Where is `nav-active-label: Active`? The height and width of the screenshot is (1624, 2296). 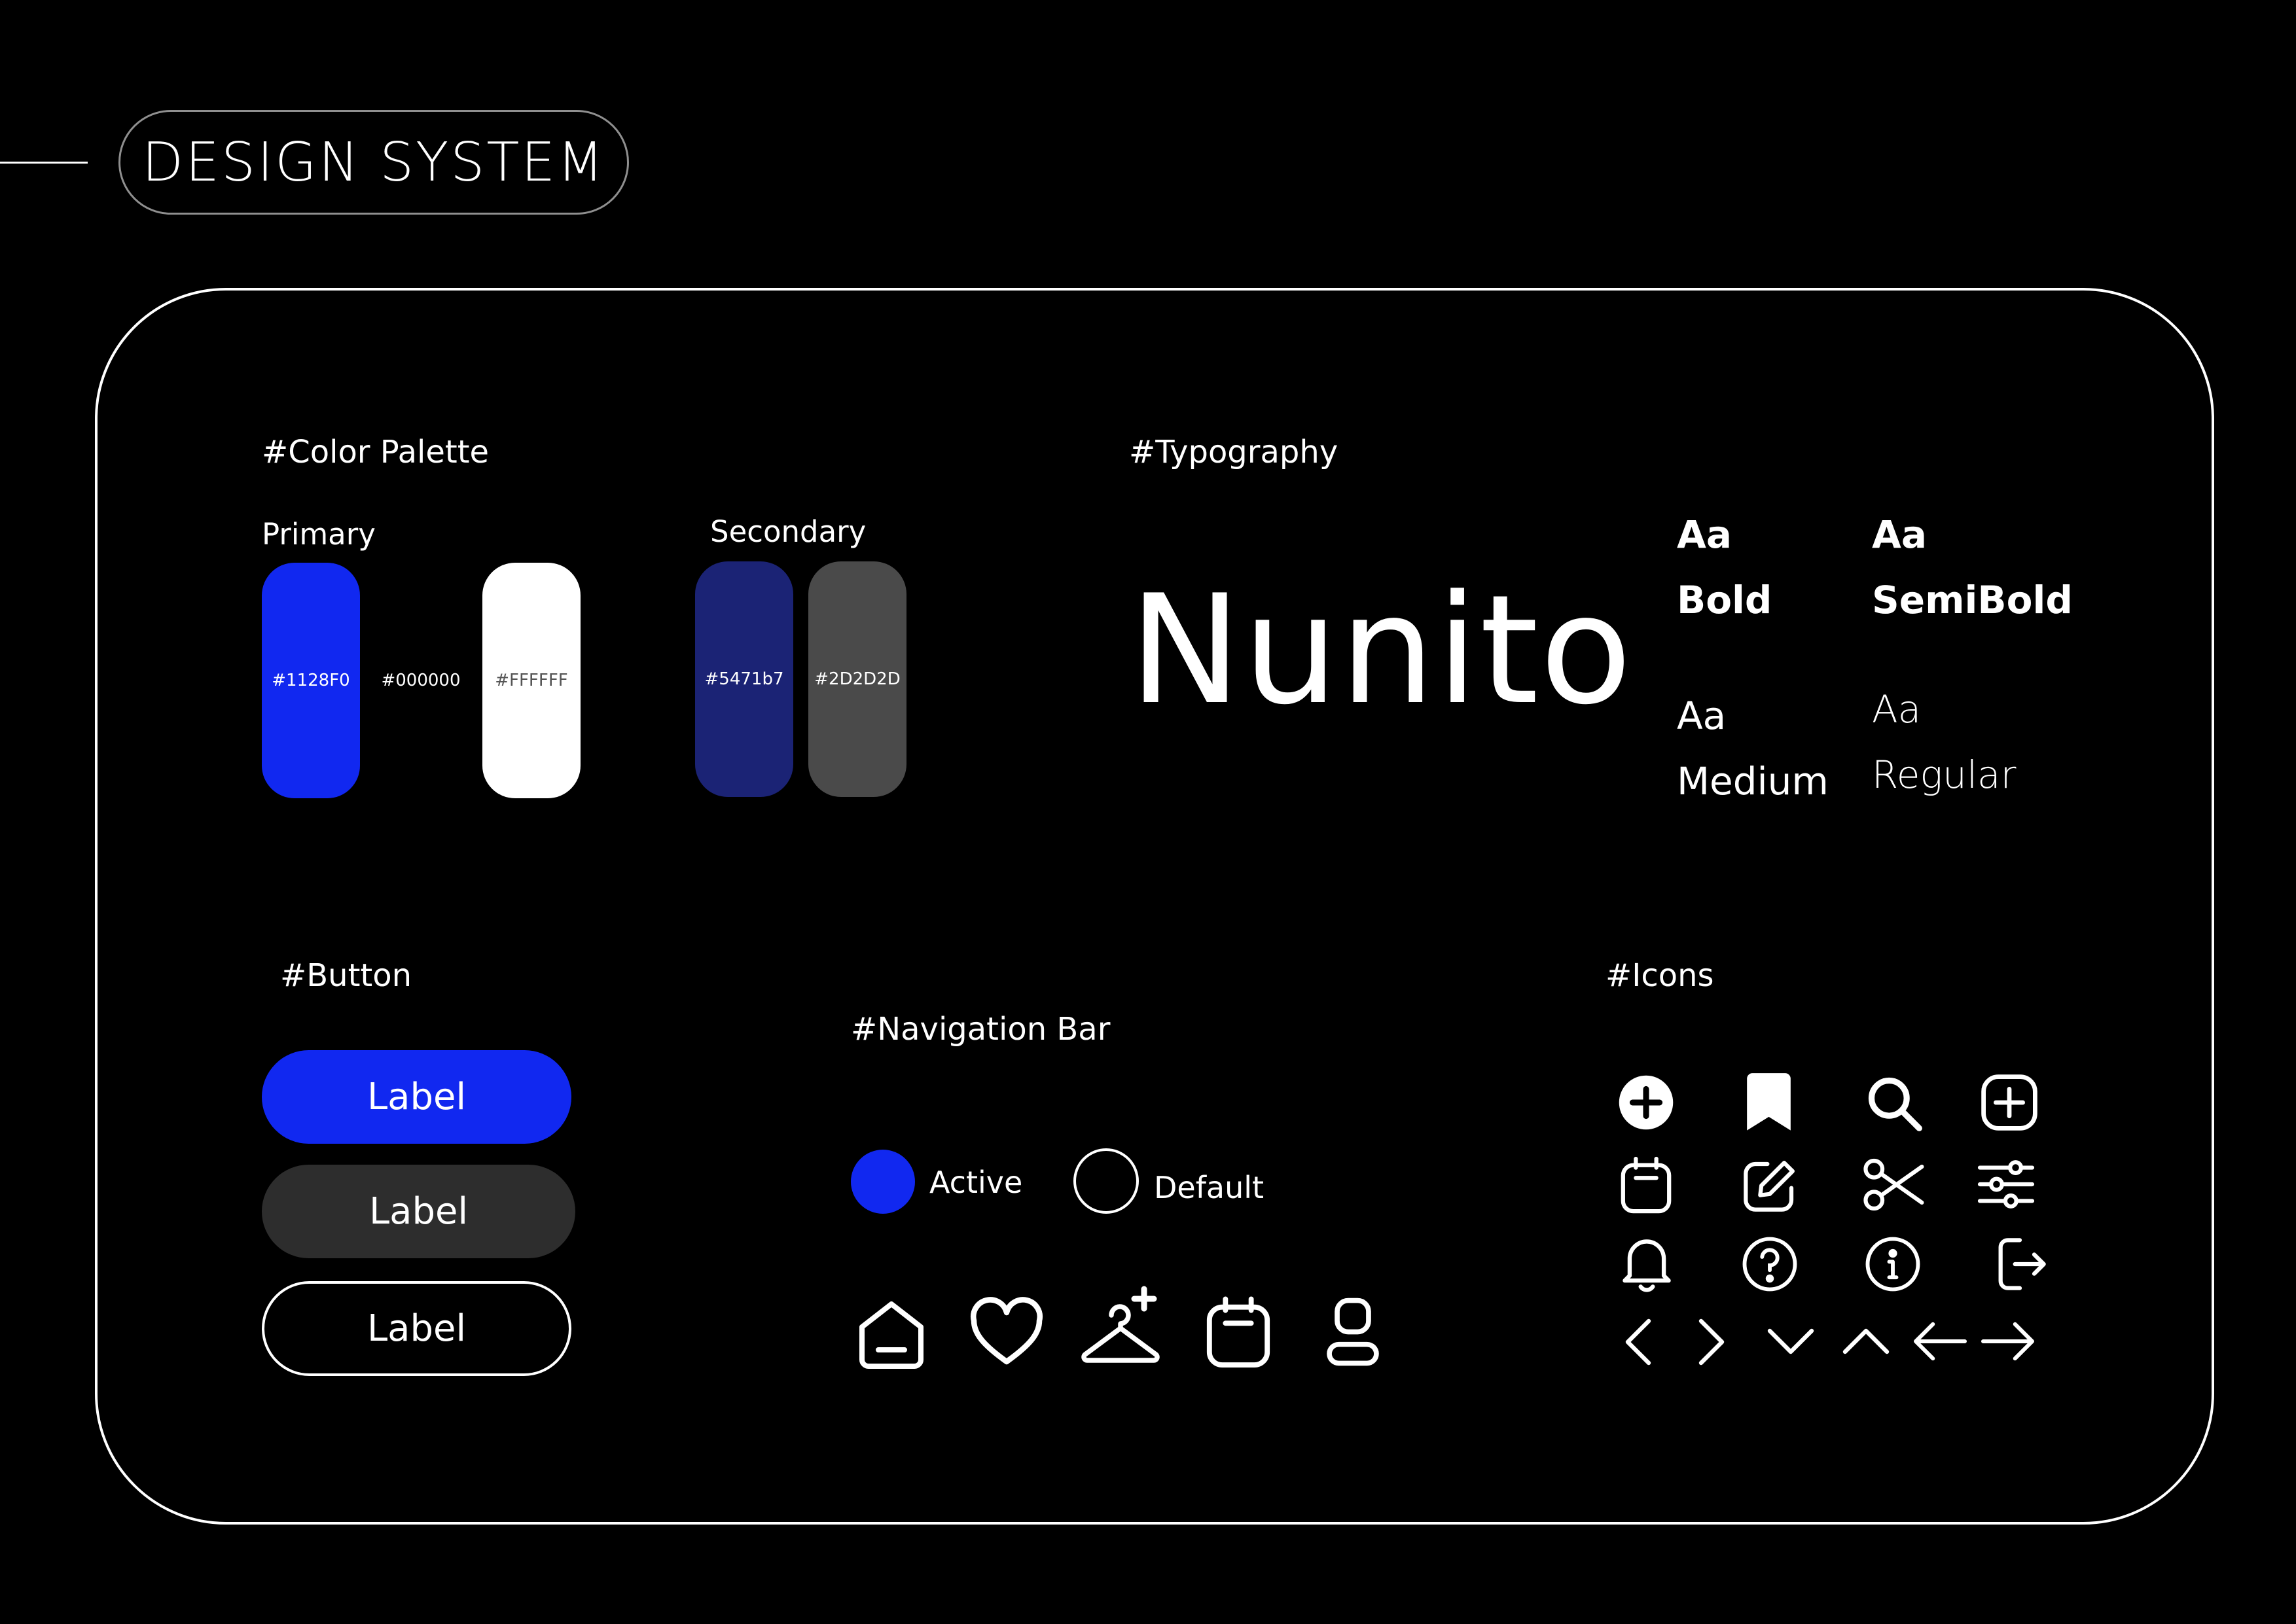 nav-active-label: Active is located at coordinates (976, 1182).